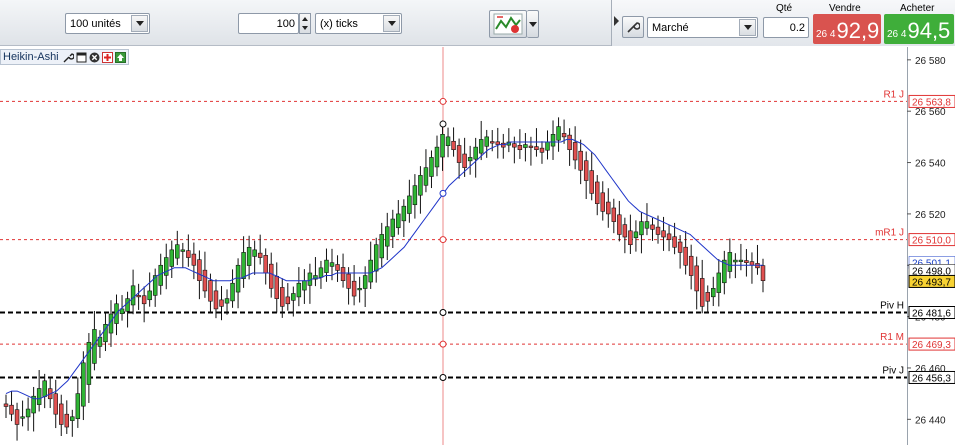 The image size is (955, 445). Describe the element at coordinates (94, 57) in the screenshot. I see `close-icon` at that location.